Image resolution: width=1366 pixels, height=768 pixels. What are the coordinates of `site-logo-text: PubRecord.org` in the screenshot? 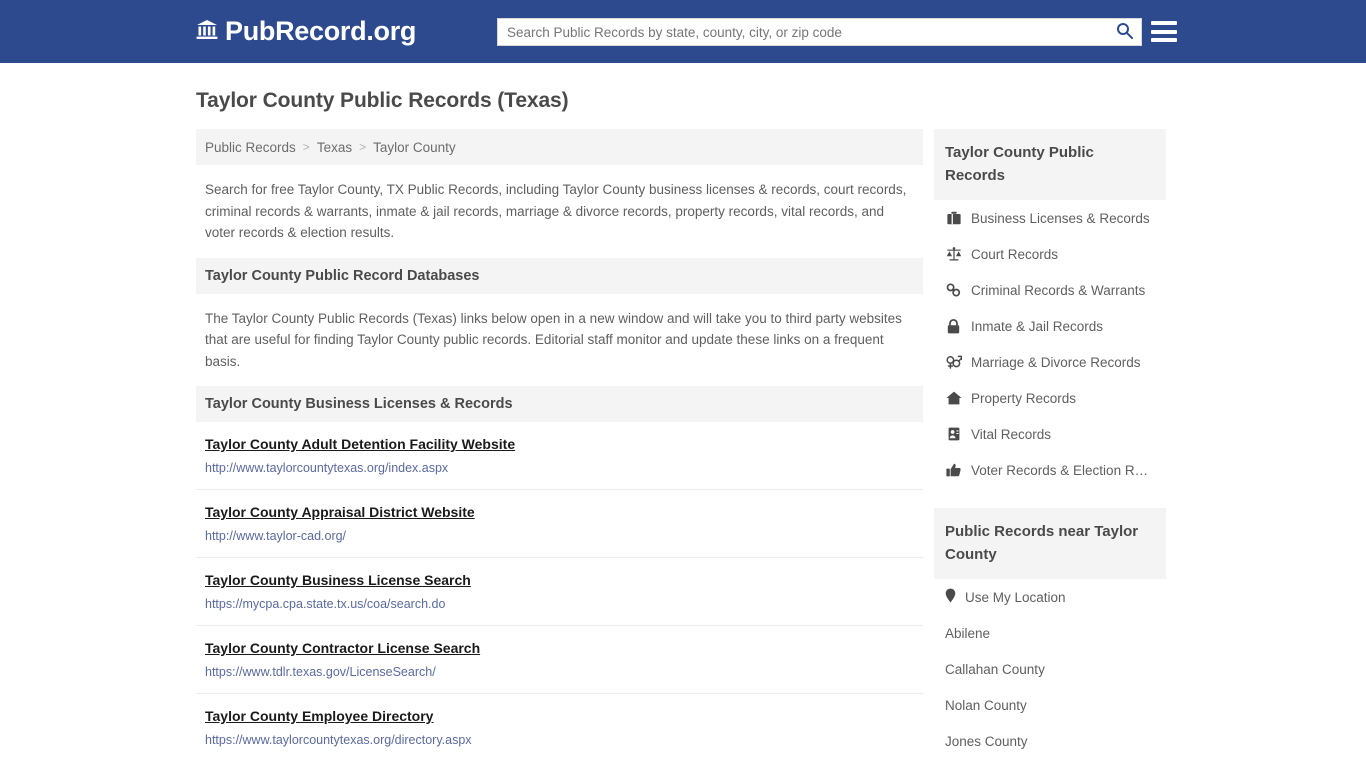 It's located at (321, 31).